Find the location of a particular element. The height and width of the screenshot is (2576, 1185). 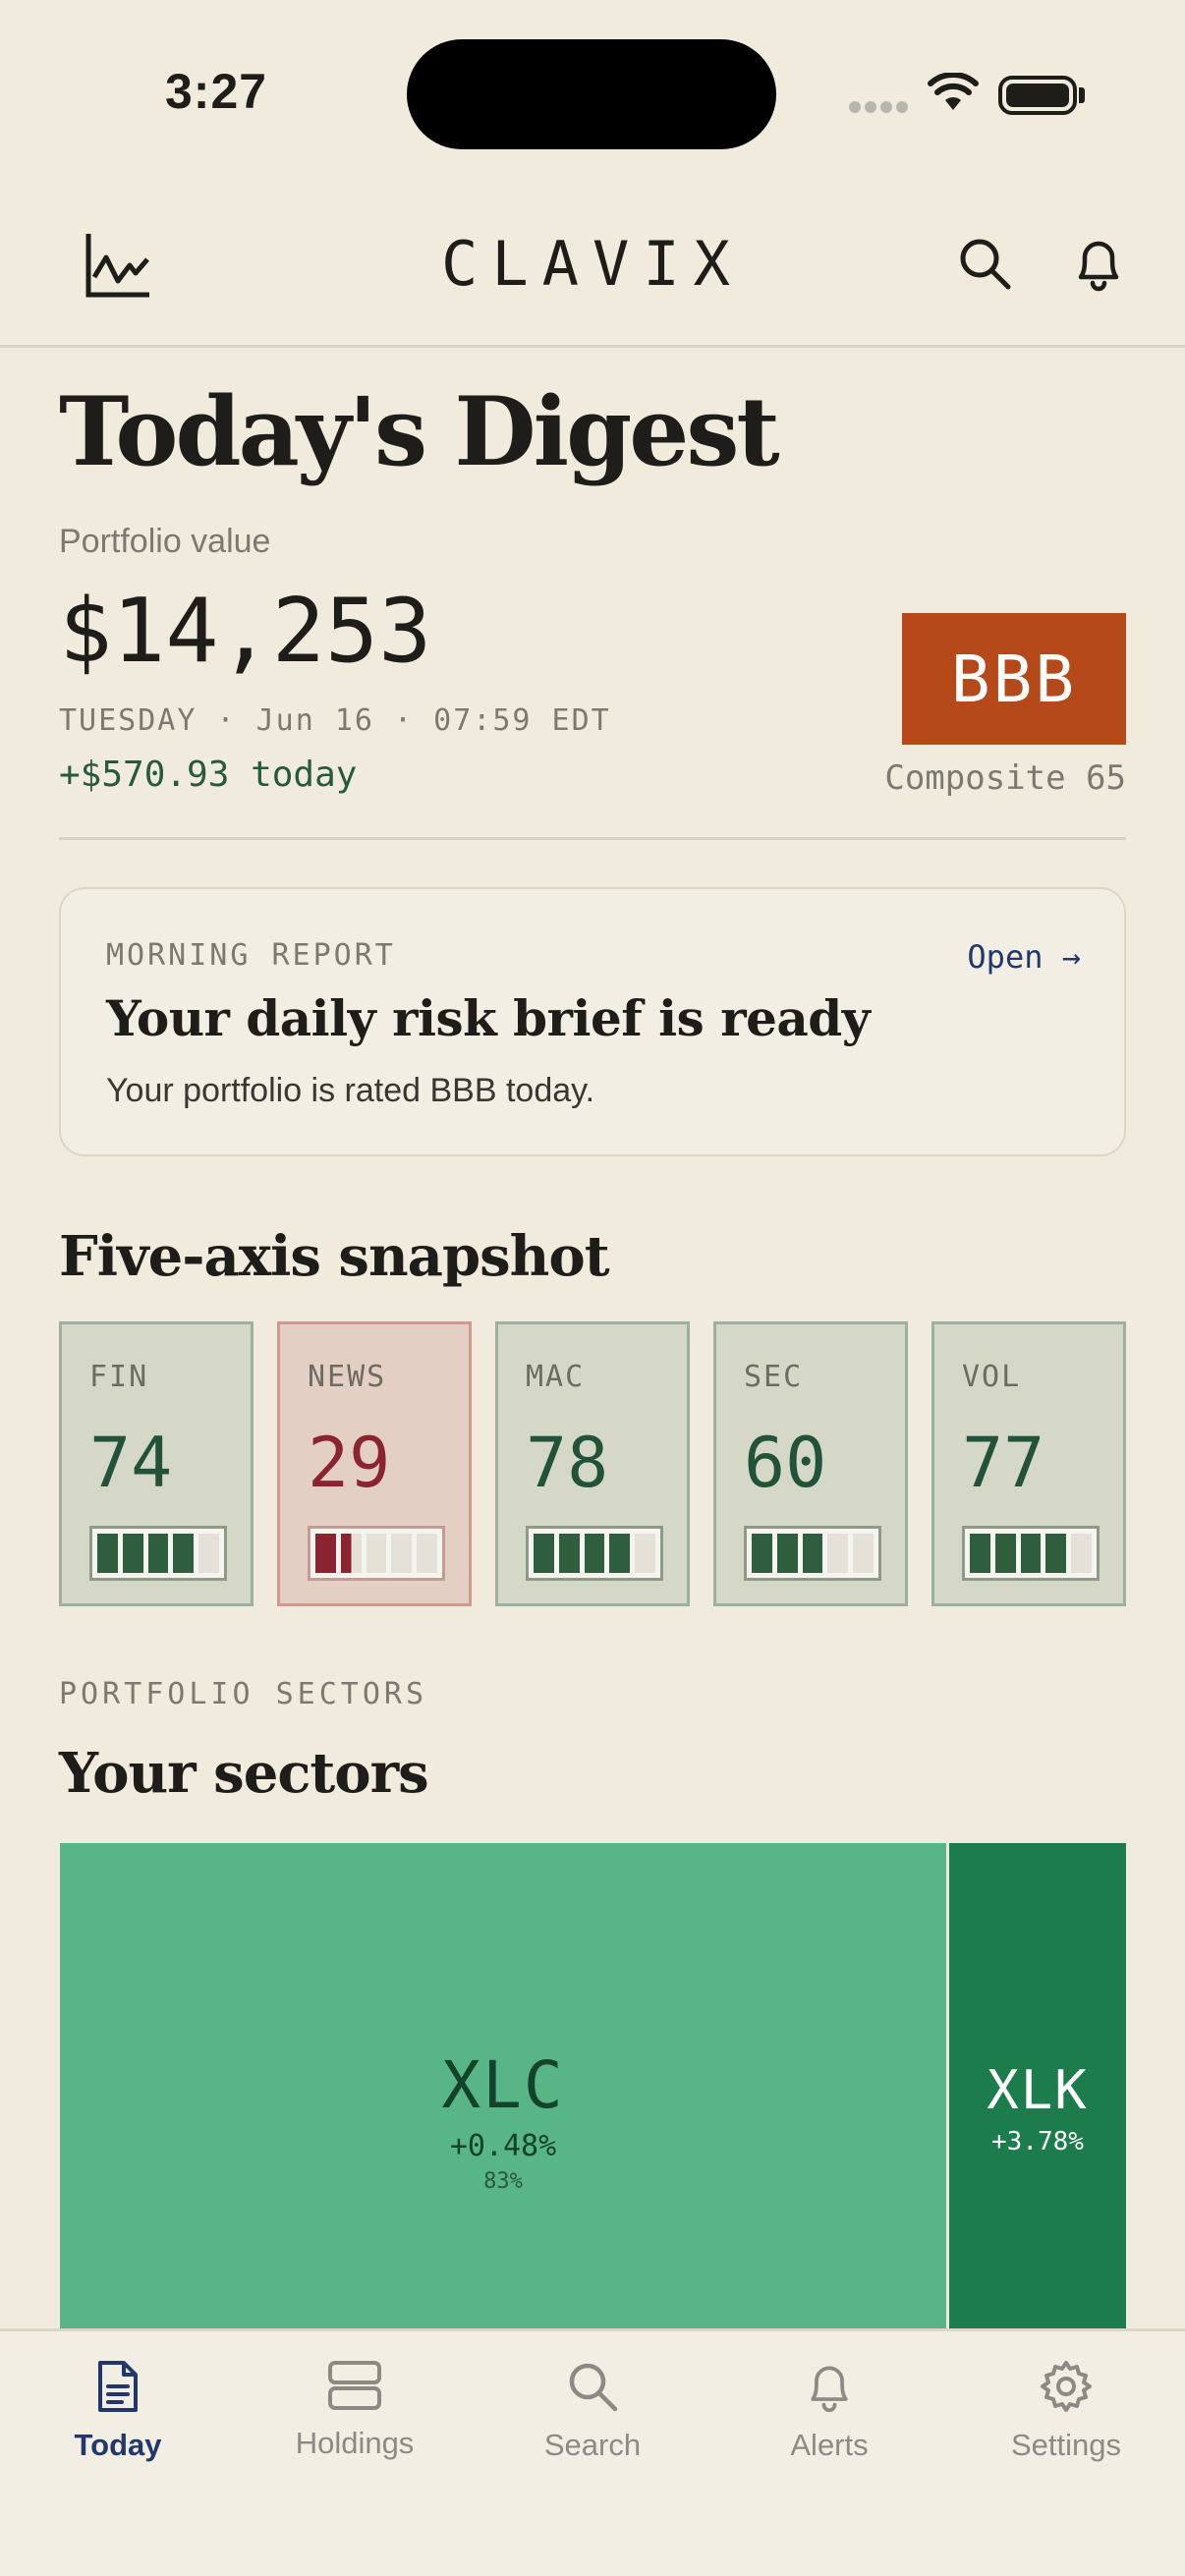

tab-search: Search is located at coordinates (592, 2411).